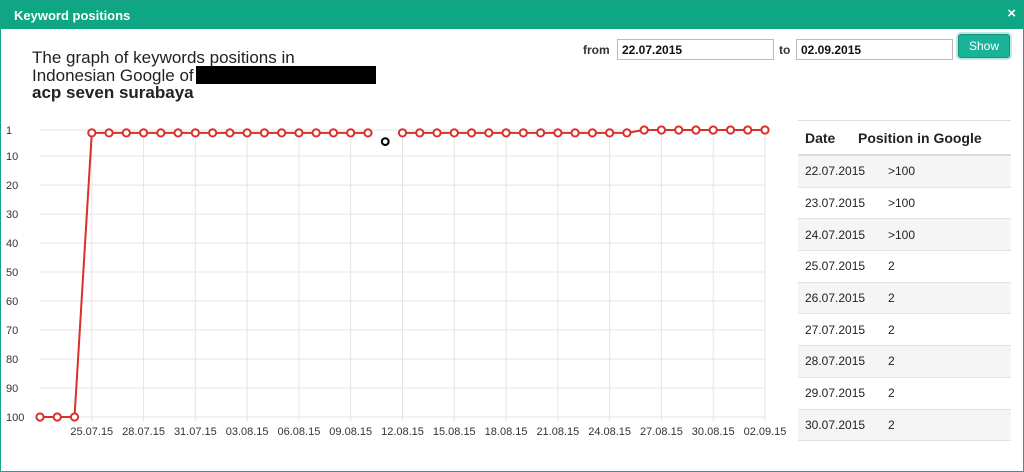  What do you see at coordinates (904, 425) in the screenshot?
I see `table-row: 30.07.2015 2` at bounding box center [904, 425].